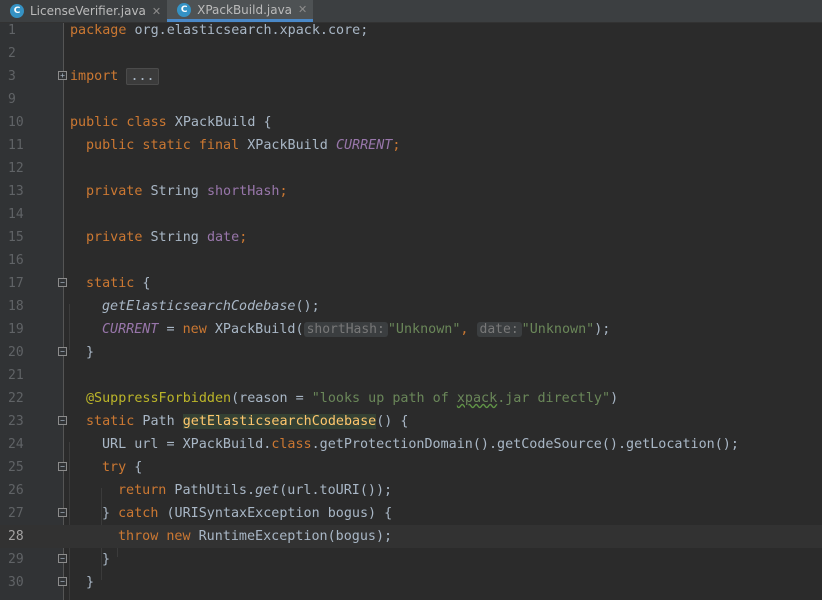 This screenshot has height=600, width=822. Describe the element at coordinates (184, 9) in the screenshot. I see `java-class-icon: C` at that location.